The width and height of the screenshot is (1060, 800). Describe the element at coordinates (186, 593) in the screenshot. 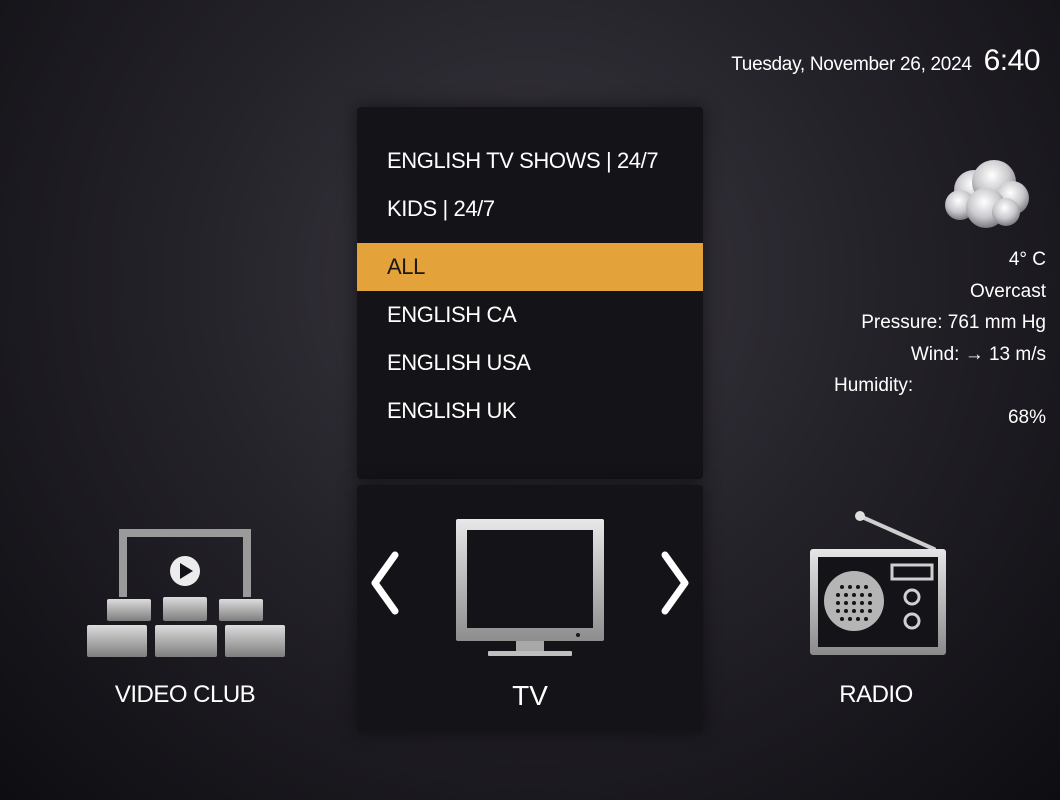

I see `video-club-icon` at that location.